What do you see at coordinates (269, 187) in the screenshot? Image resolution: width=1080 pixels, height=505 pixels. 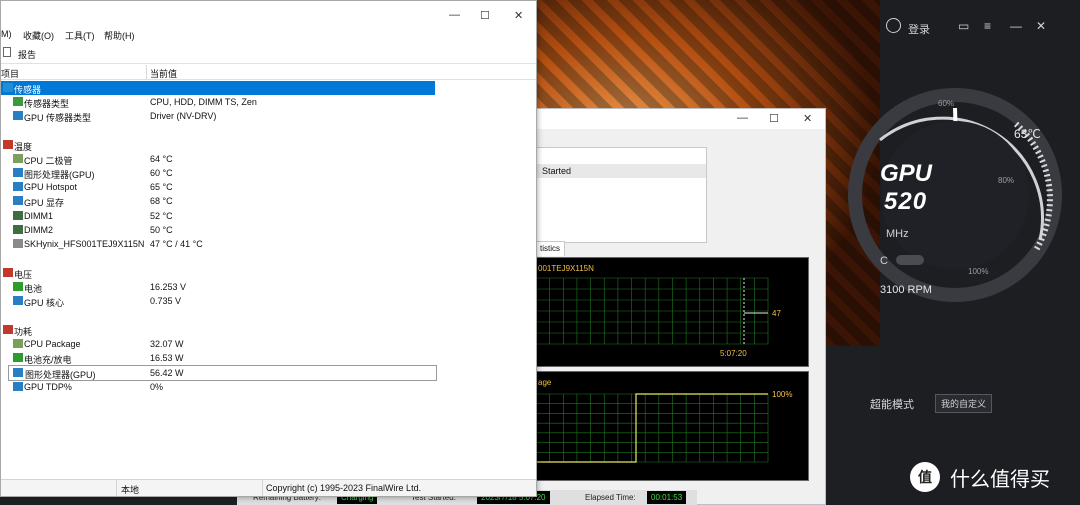 I see `tree-row: GPU Hotspot 65 °C` at bounding box center [269, 187].